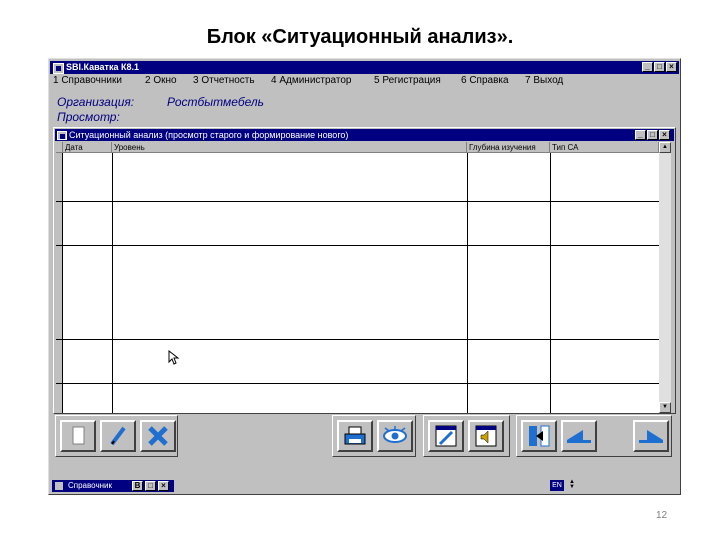 Image resolution: width=720 pixels, height=540 pixels. What do you see at coordinates (374, 436) in the screenshot?
I see `view-tool-group` at bounding box center [374, 436].